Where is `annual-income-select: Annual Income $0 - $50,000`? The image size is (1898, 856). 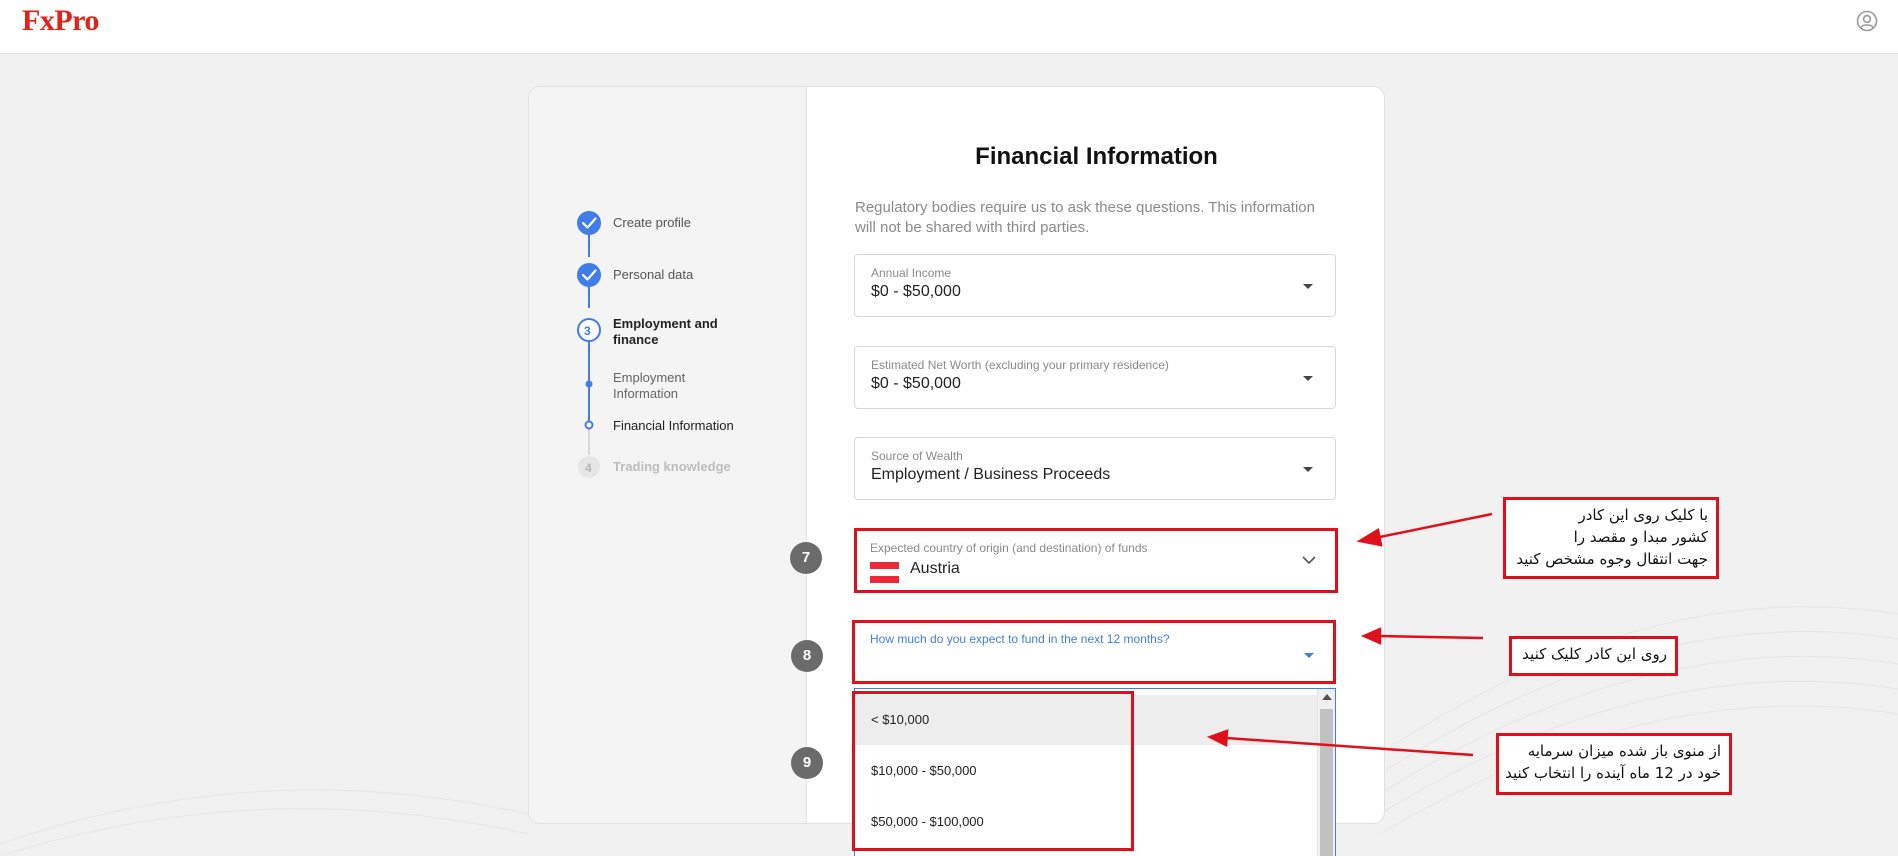 annual-income-select: Annual Income $0 - $50,000 is located at coordinates (1095, 285).